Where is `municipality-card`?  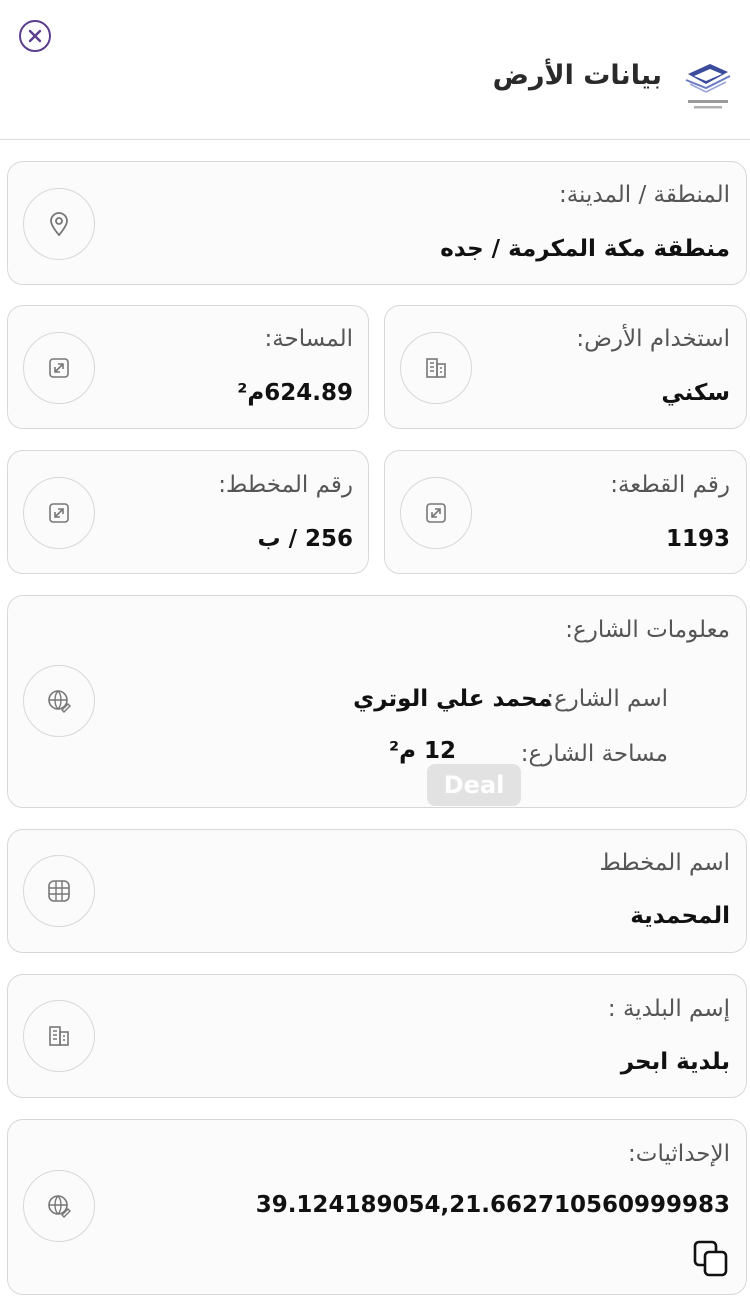
municipality-card is located at coordinates (377, 1036).